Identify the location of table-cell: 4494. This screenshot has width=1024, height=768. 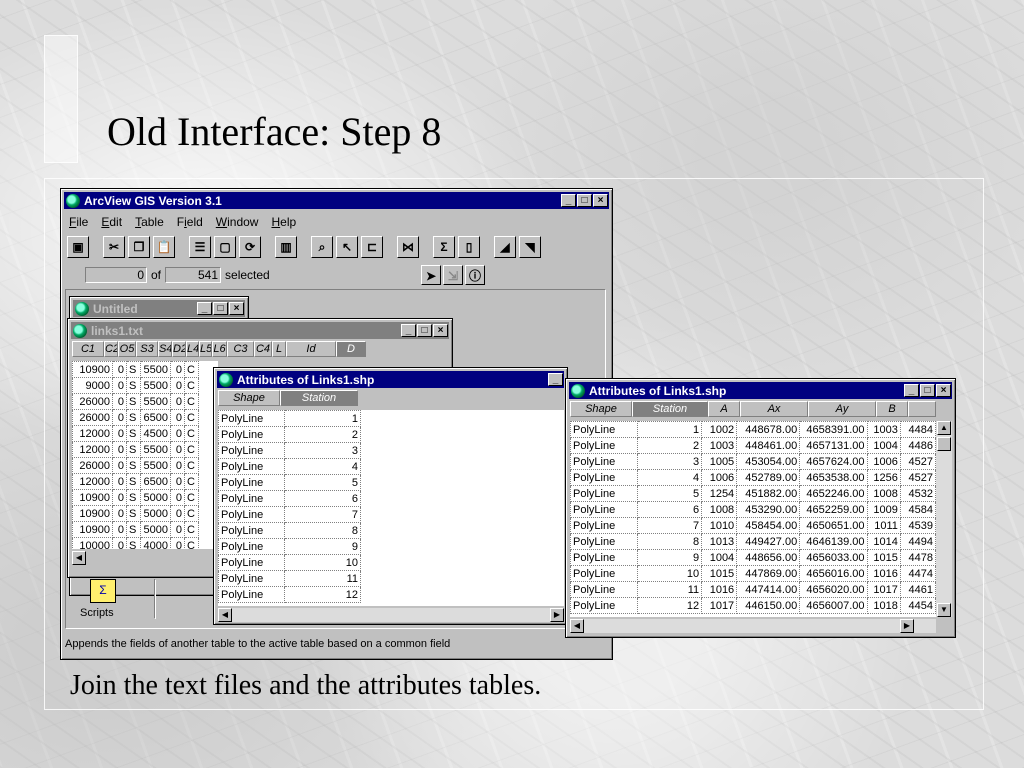
(917, 541).